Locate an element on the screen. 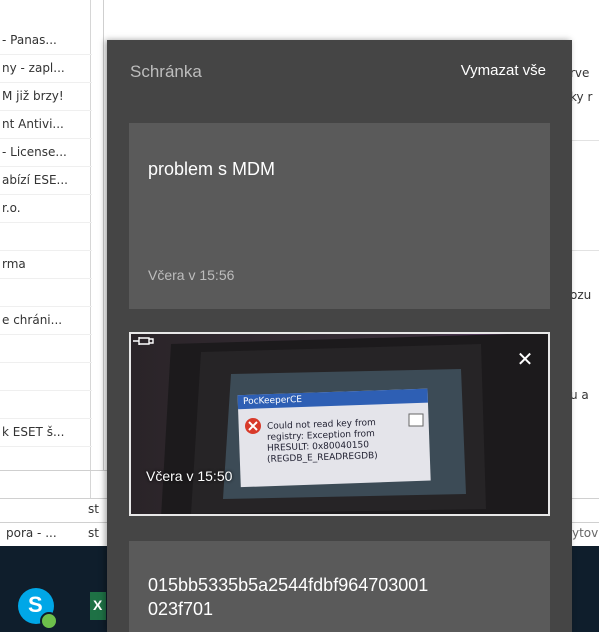 The image size is (599, 632). clipboard-item-time: Včera v 15:56 is located at coordinates (191, 275).